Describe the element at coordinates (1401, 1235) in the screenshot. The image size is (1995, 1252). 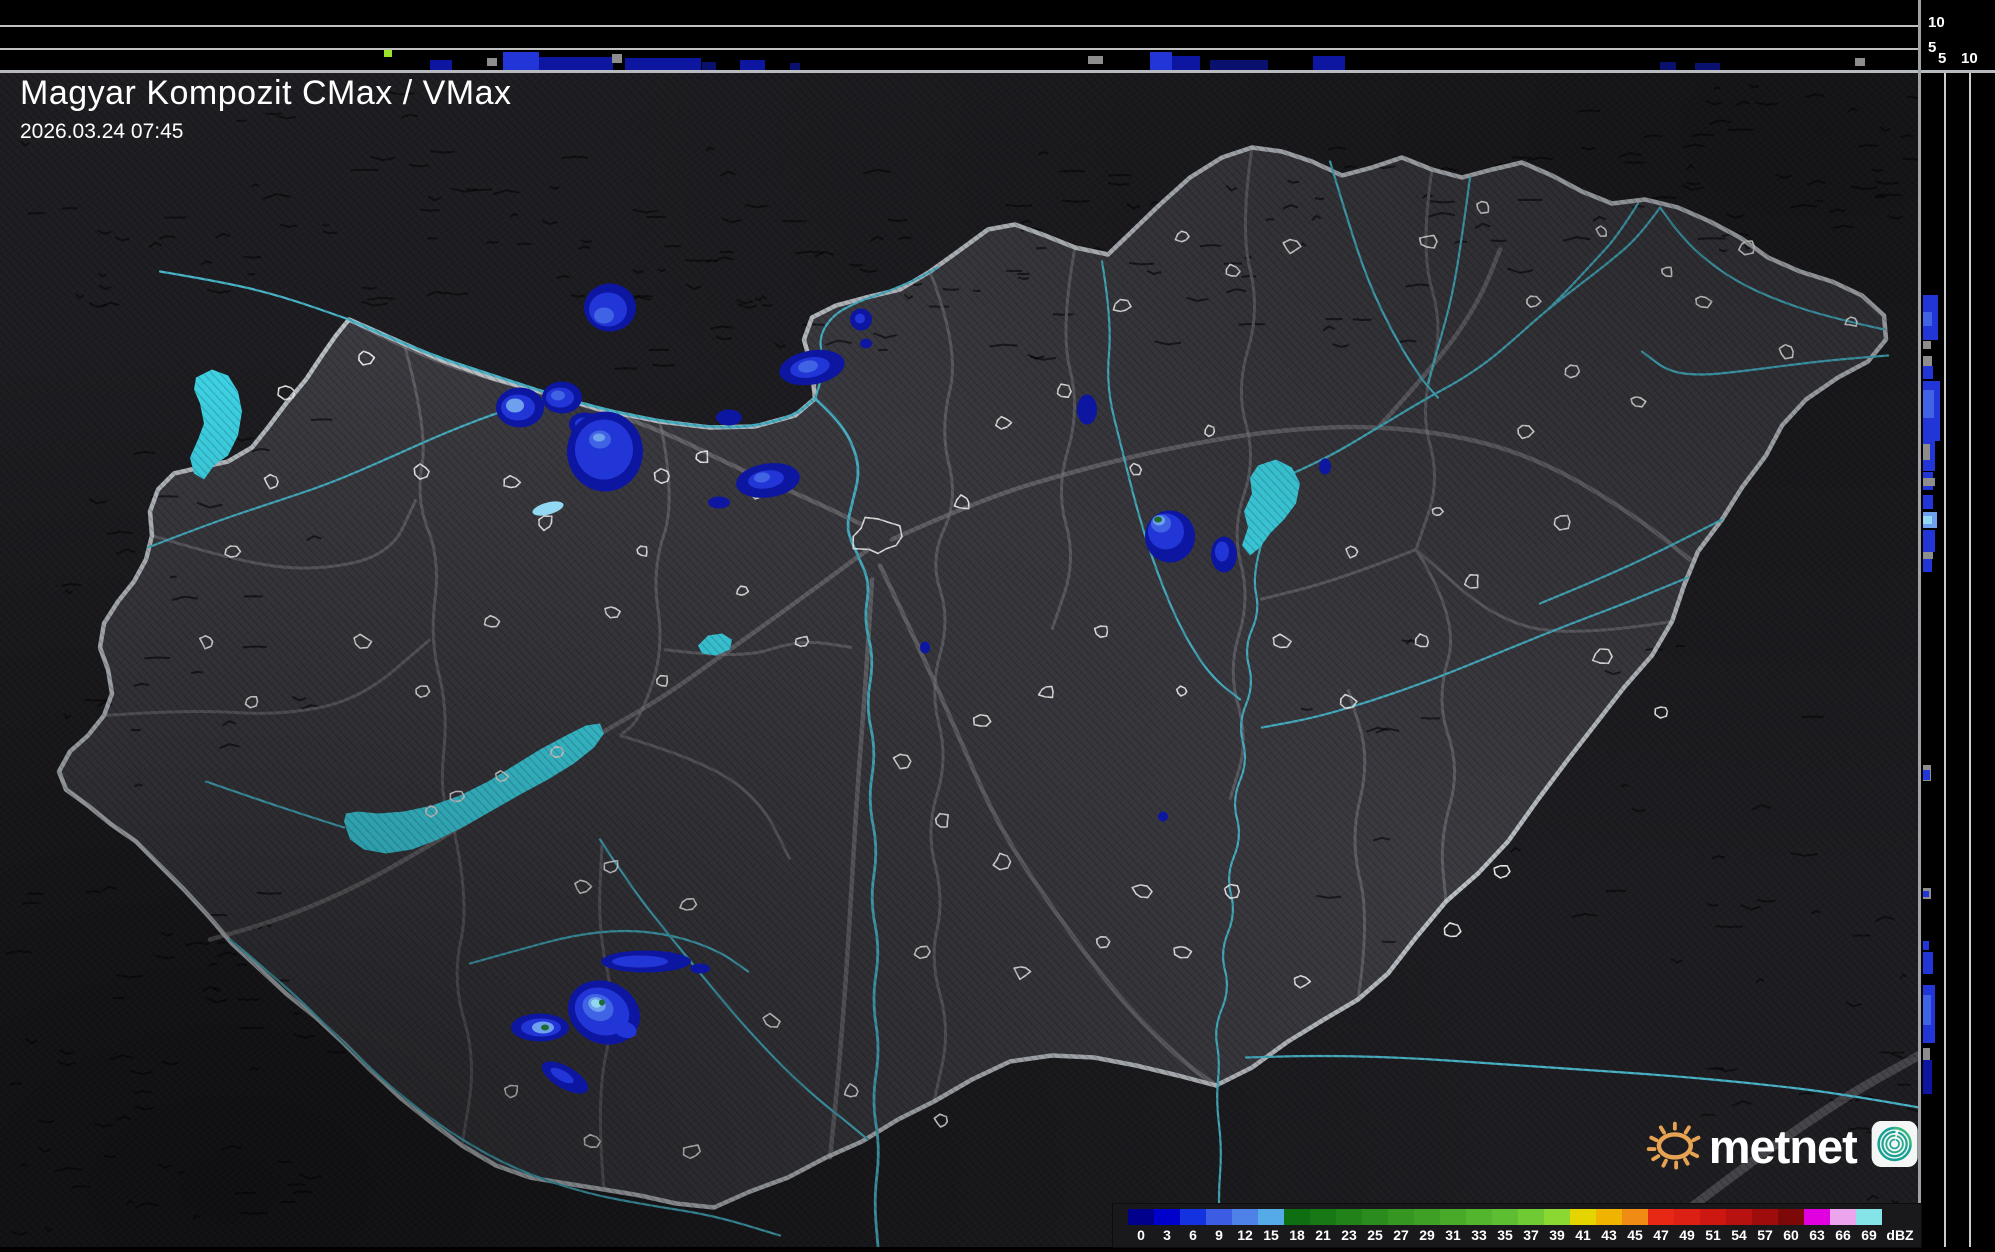
I see `legend-value: 27` at that location.